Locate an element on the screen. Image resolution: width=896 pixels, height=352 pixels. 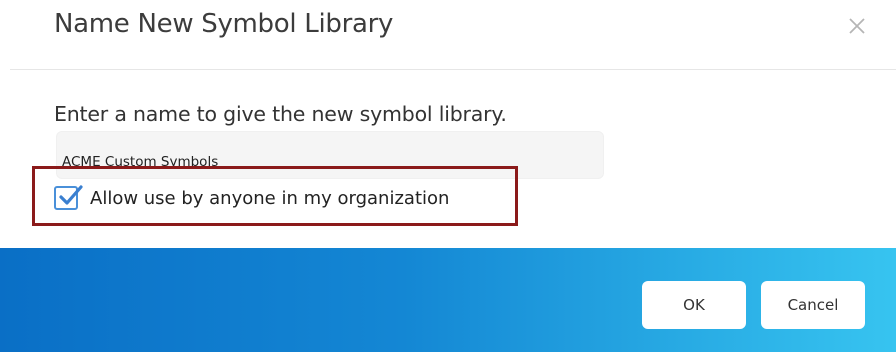
dialog-title: Name New Symbol Library is located at coordinates (224, 24).